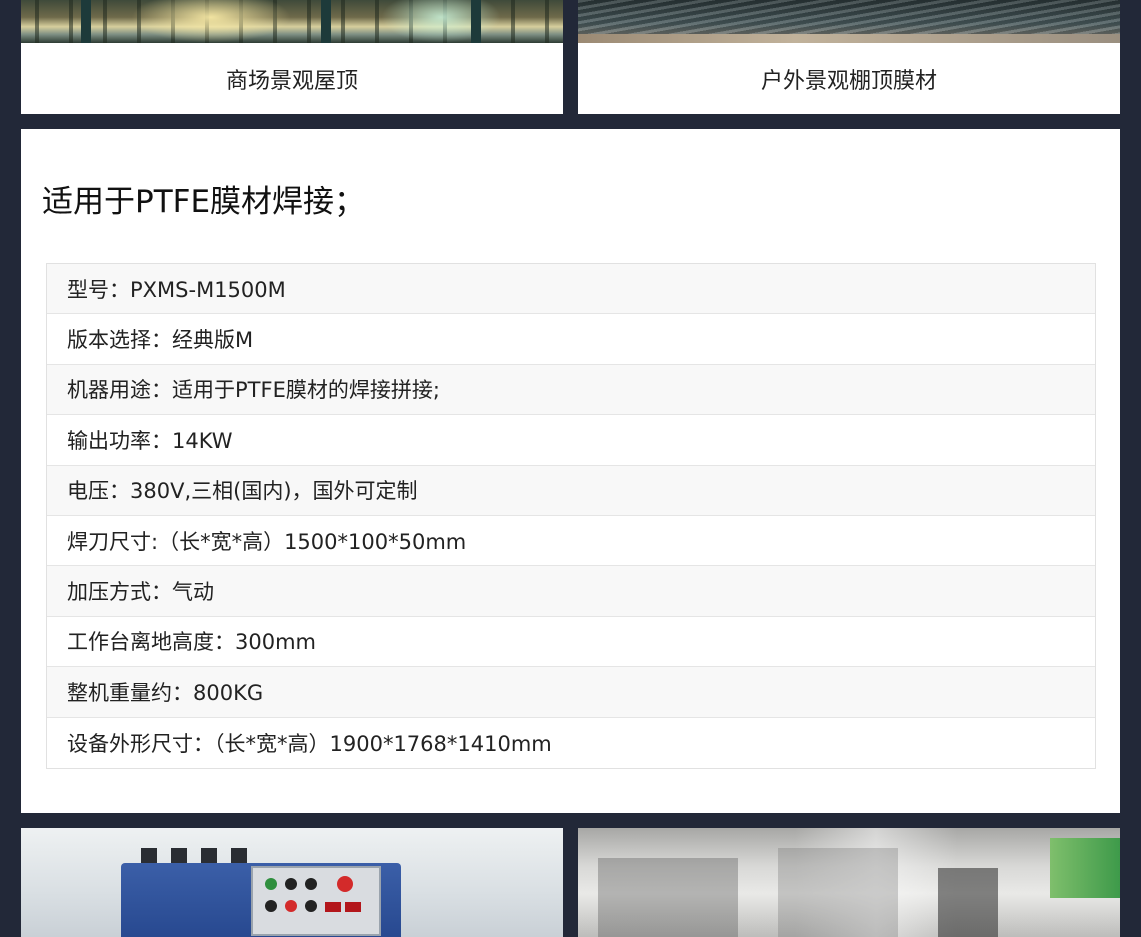  I want to click on card-caption: 商场景观屋顶, so click(291, 81).